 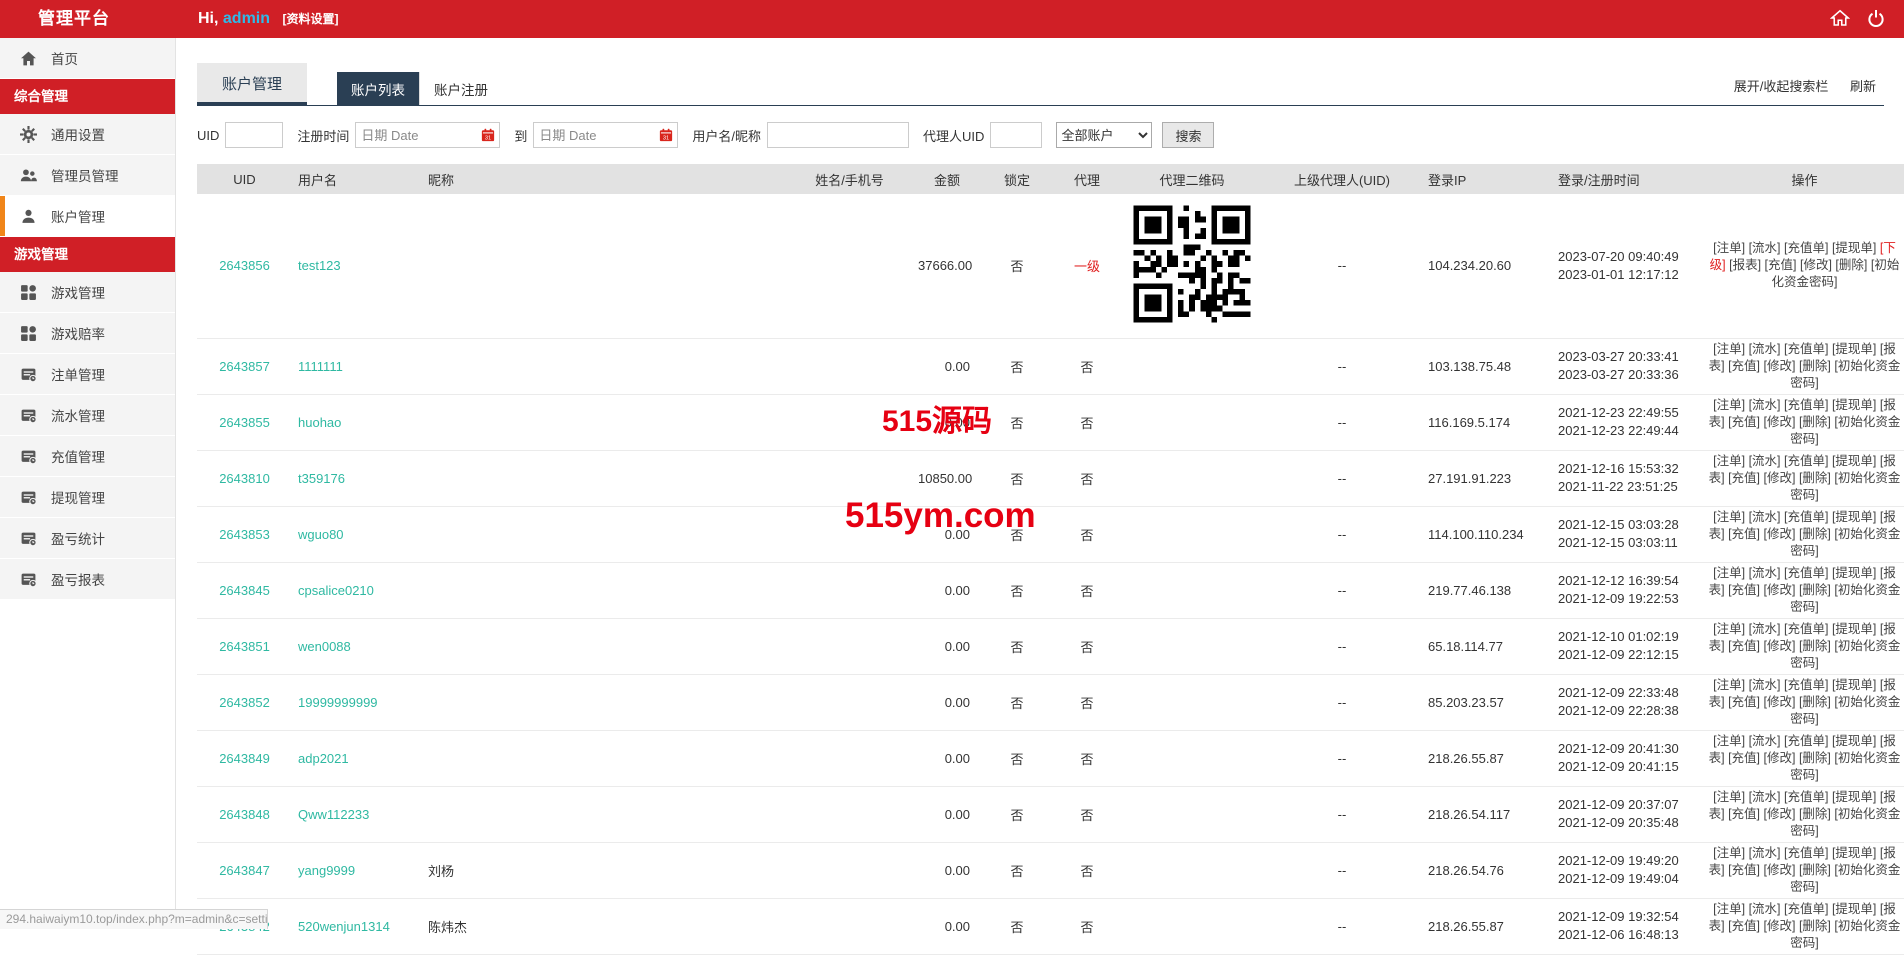 I want to click on tab-账户列表: 账户列表, so click(x=378, y=88).